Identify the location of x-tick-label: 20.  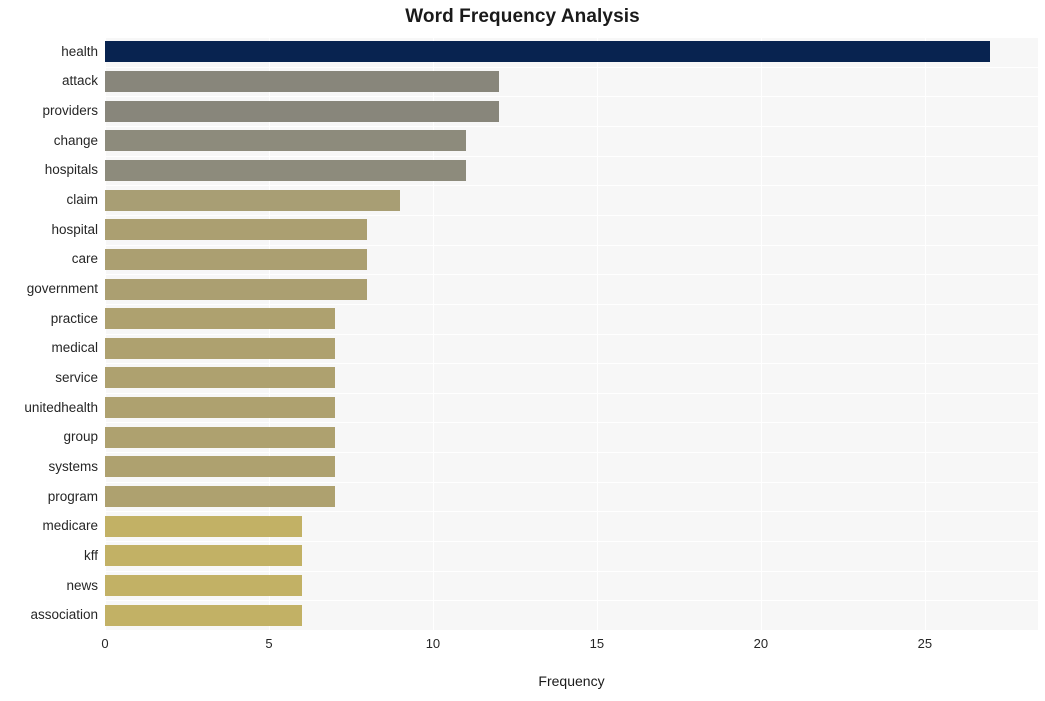
(761, 643).